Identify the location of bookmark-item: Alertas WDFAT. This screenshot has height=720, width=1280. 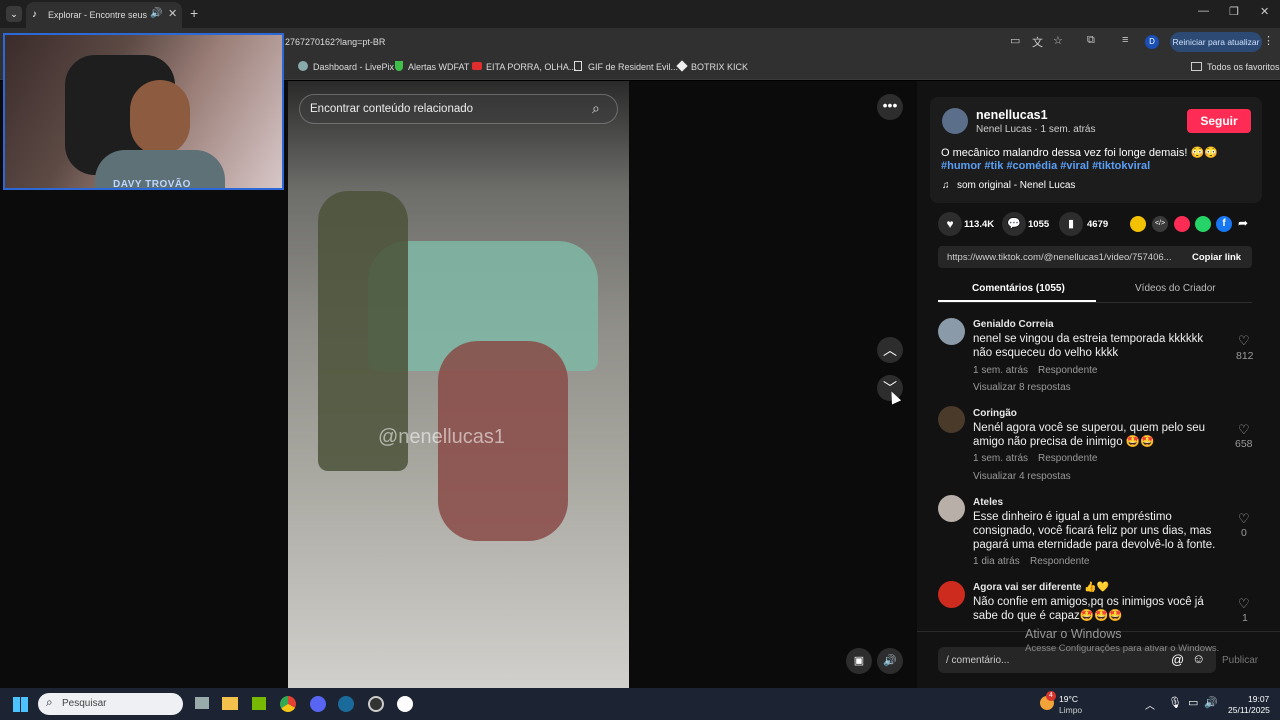
(438, 67).